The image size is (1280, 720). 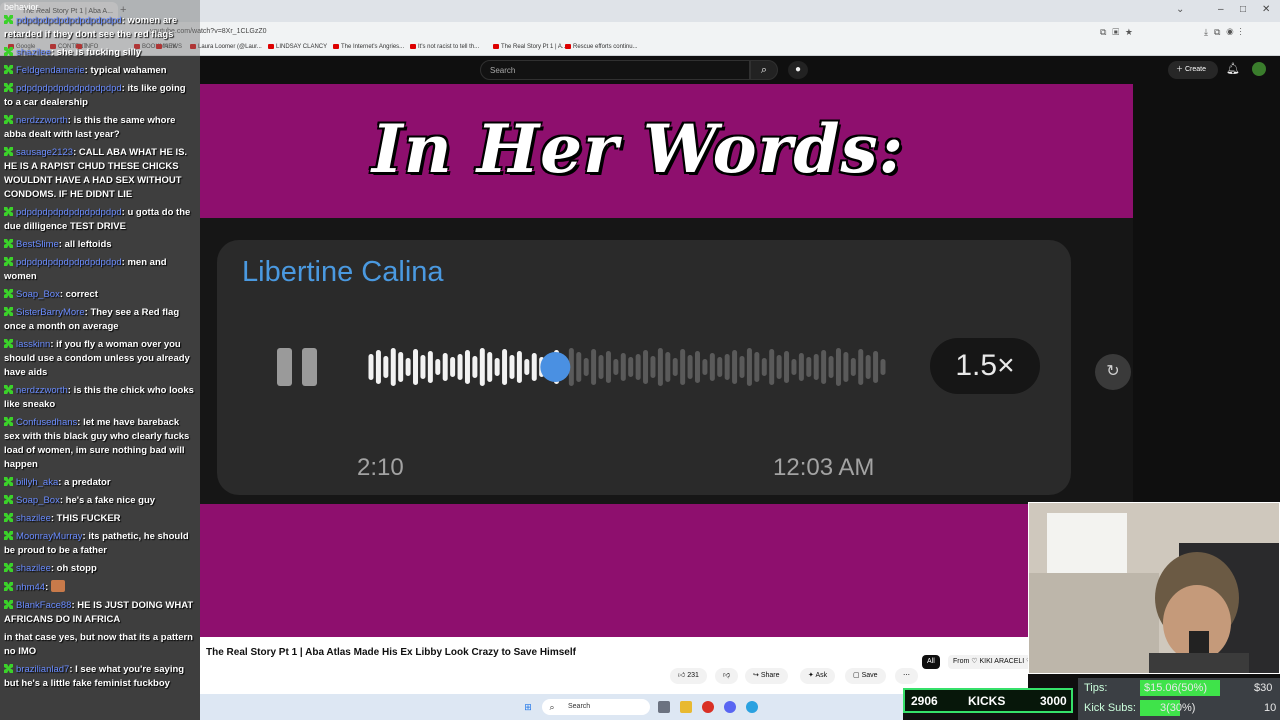 I want to click on minimize-icon: –, so click(x=1221, y=9).